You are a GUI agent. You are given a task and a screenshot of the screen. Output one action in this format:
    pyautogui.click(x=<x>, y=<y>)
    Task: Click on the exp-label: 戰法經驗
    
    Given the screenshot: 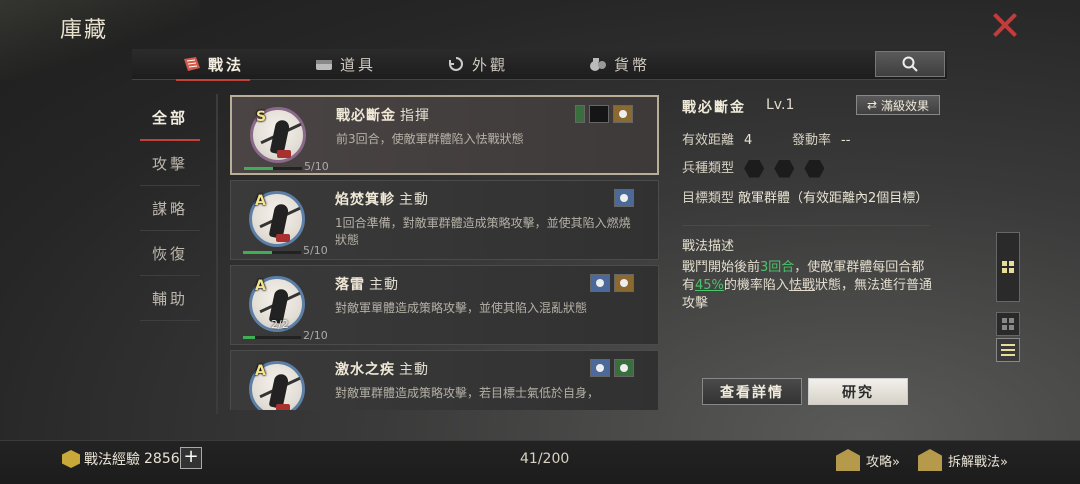 What is the action you would take?
    pyautogui.click(x=112, y=460)
    